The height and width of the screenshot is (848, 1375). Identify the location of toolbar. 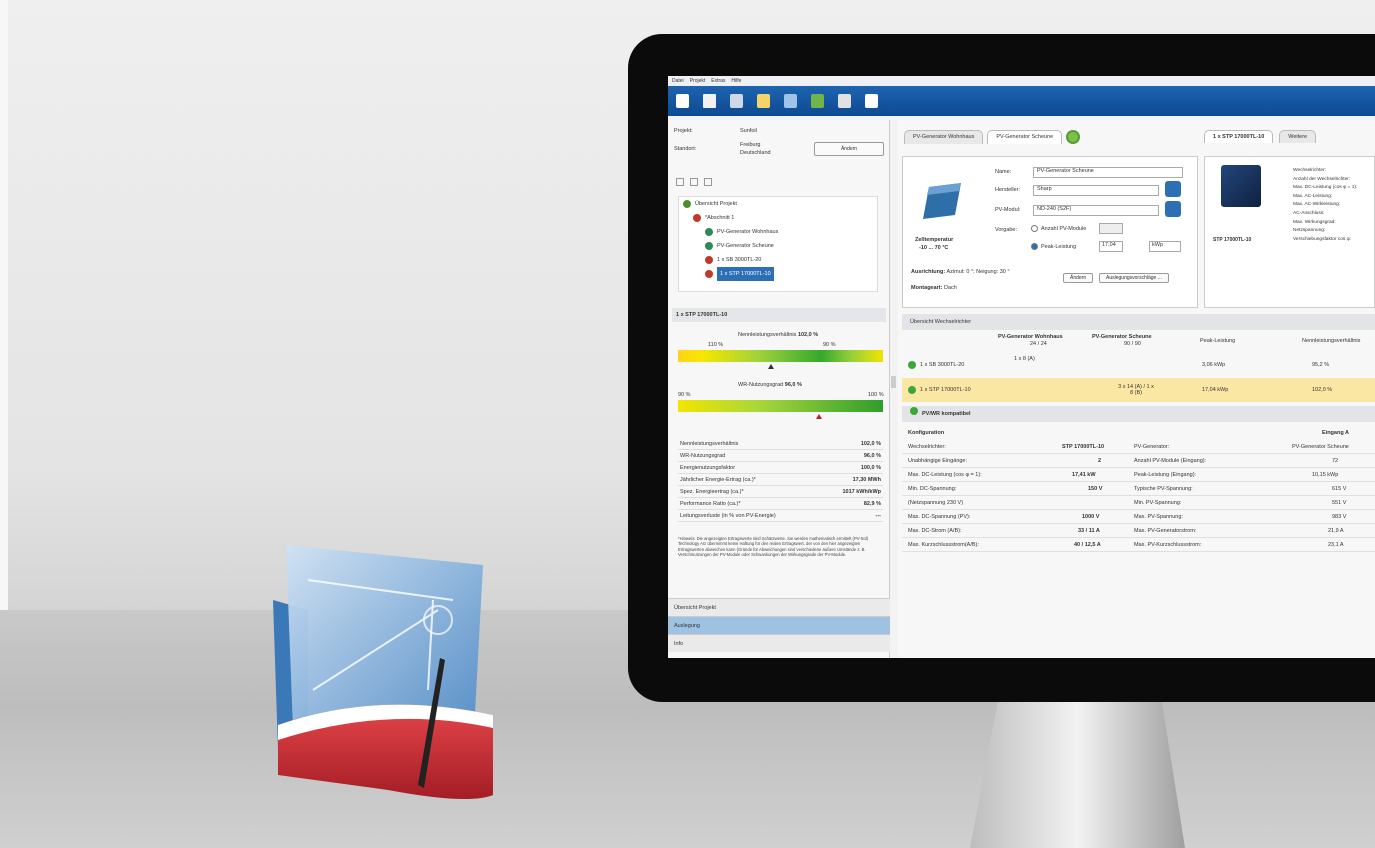
(1021, 101).